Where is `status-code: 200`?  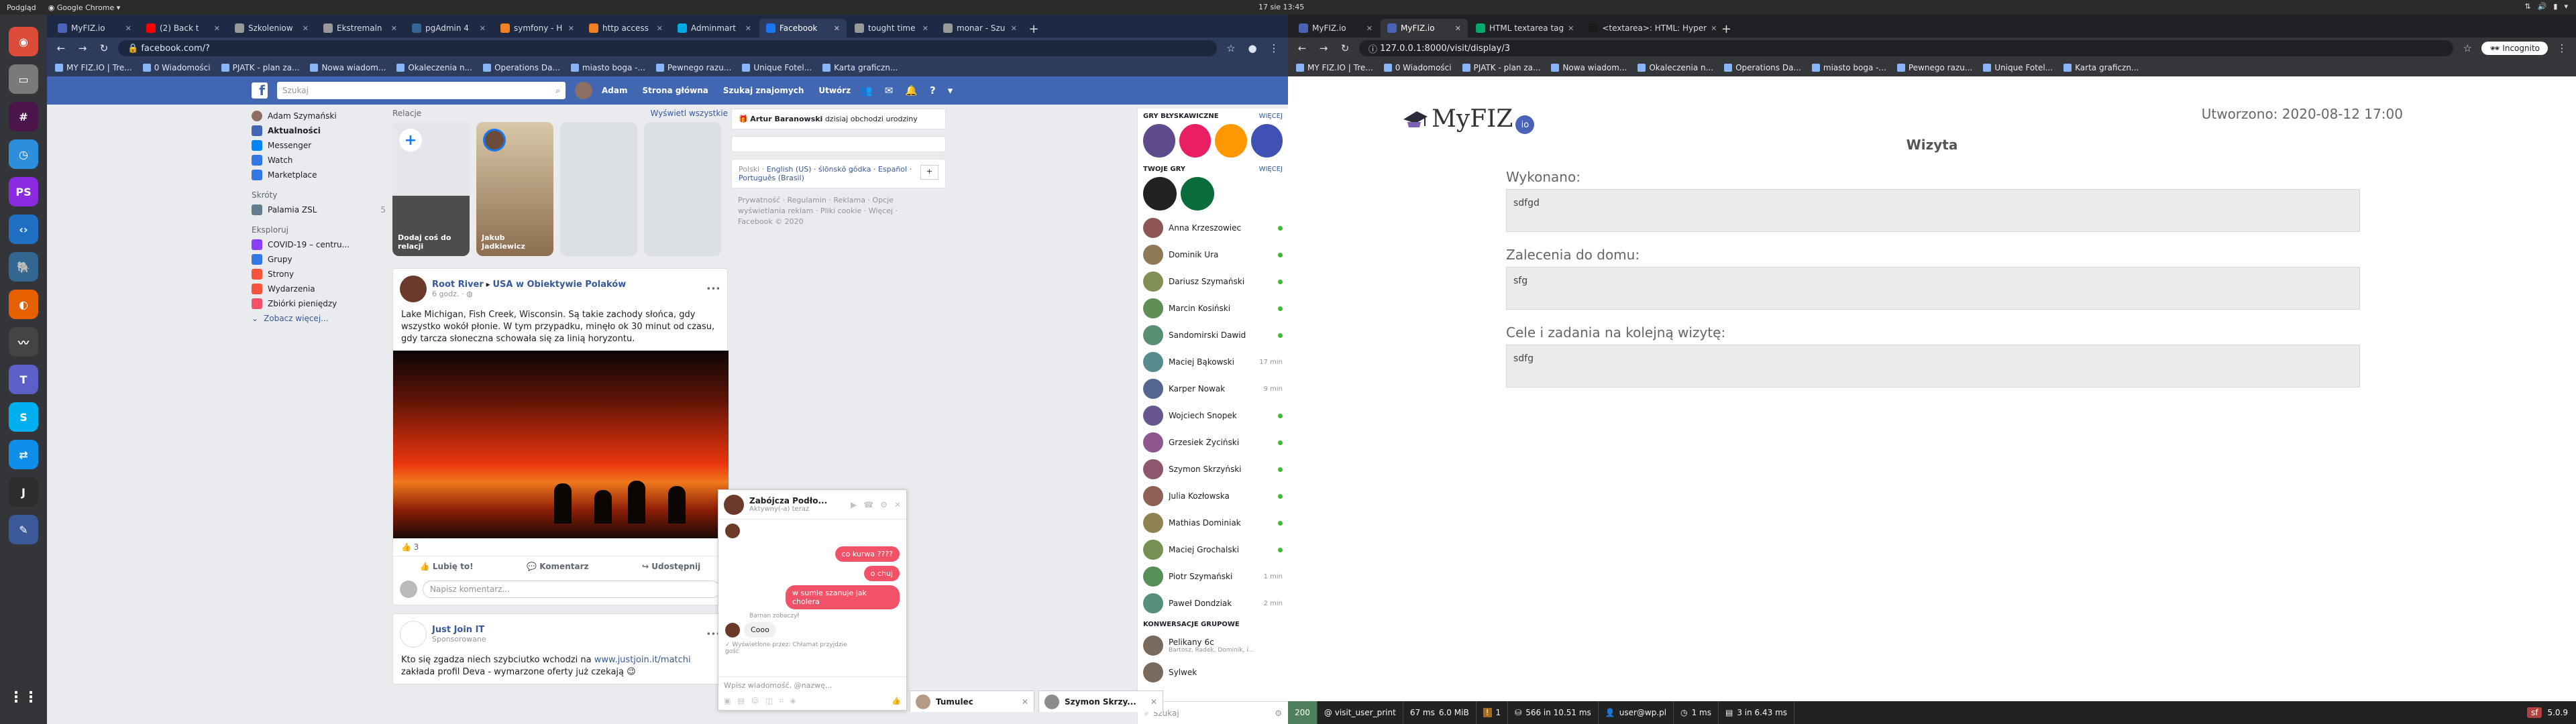 status-code: 200 is located at coordinates (1303, 712).